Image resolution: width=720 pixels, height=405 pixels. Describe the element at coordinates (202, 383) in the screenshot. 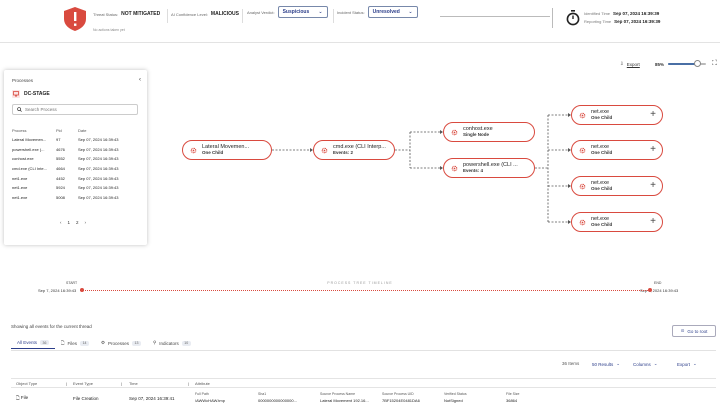

I see `column-header-attribute: Attribute` at that location.